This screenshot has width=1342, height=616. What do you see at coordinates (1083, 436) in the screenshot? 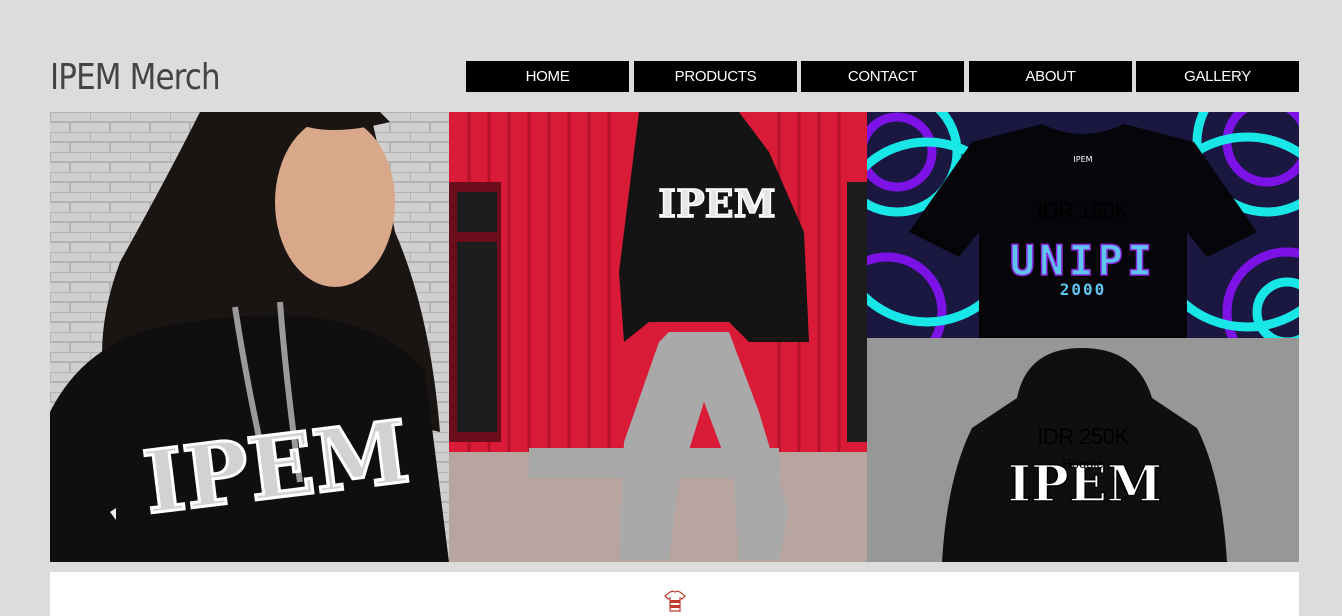
I see `price-hoodie: IDR 250K` at bounding box center [1083, 436].